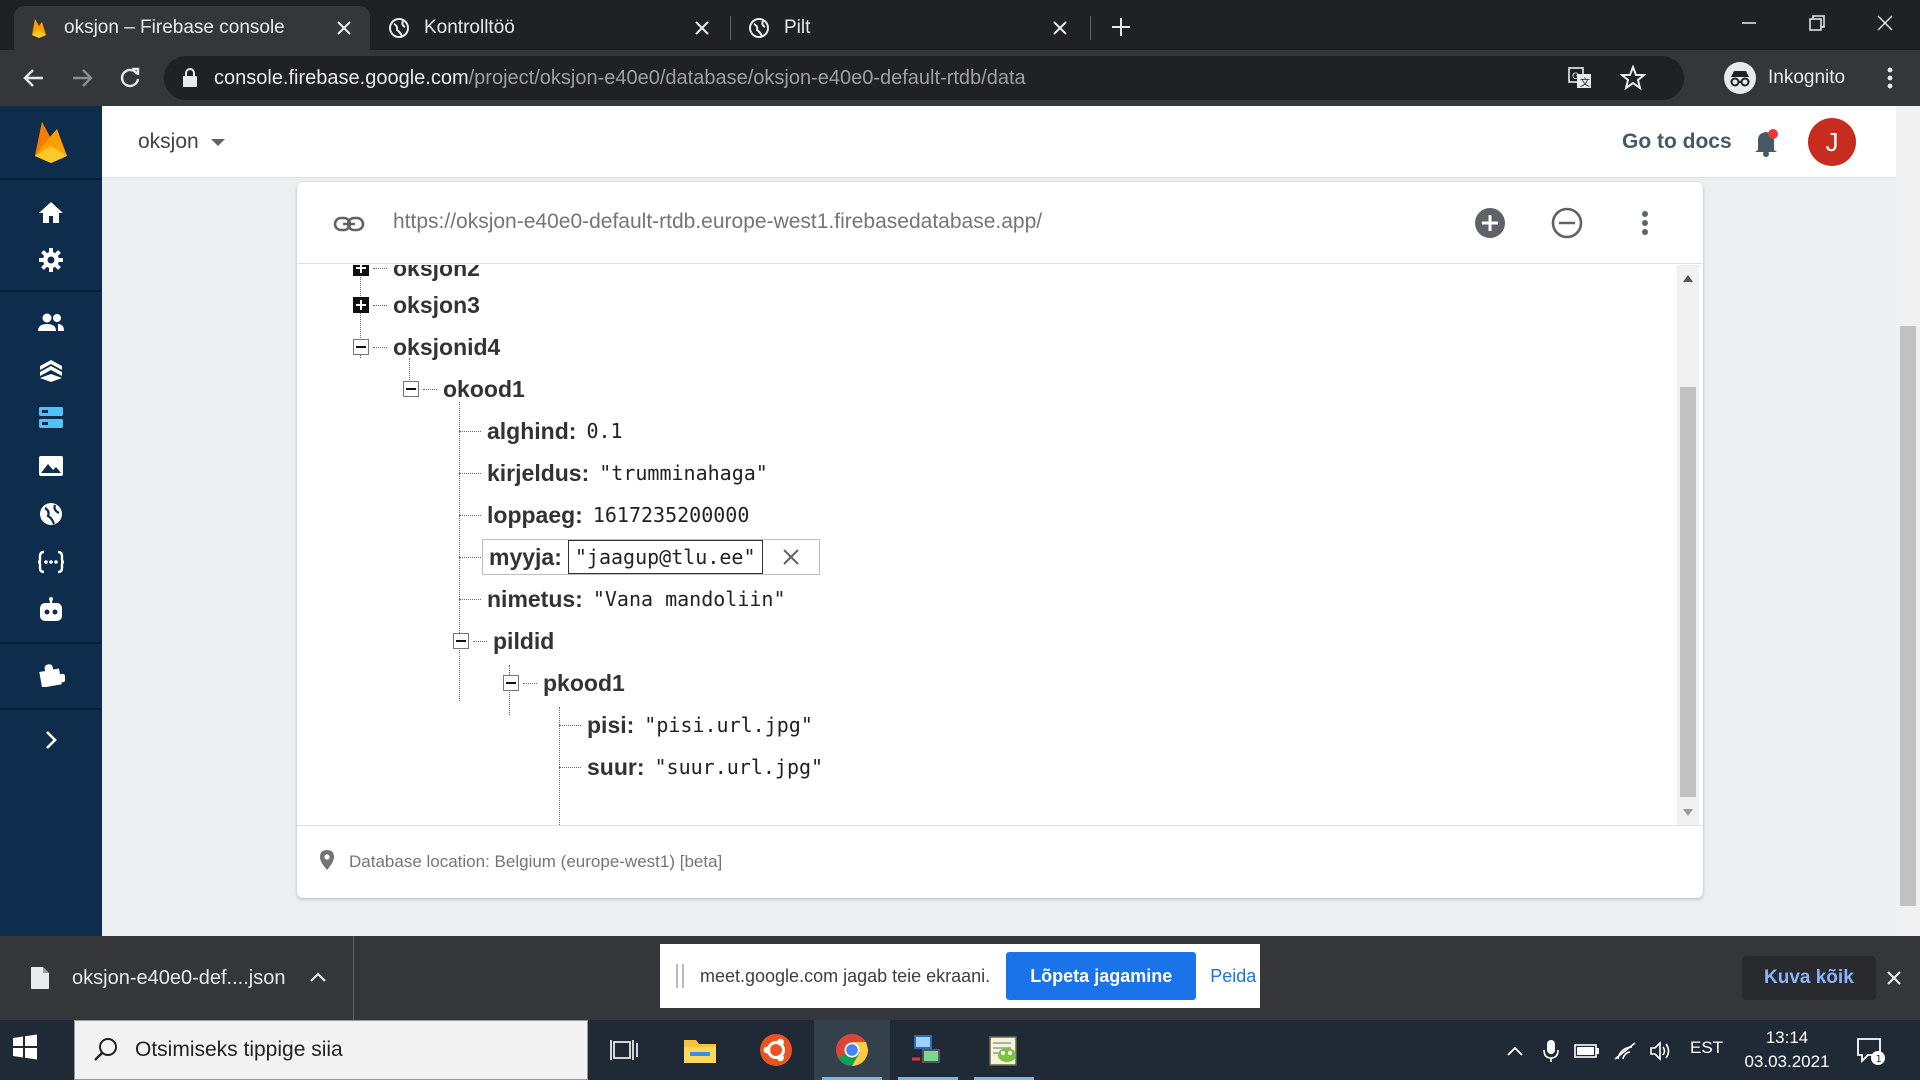 The image size is (1920, 1080). What do you see at coordinates (51, 674) in the screenshot?
I see `extensions-puzzle-icon` at bounding box center [51, 674].